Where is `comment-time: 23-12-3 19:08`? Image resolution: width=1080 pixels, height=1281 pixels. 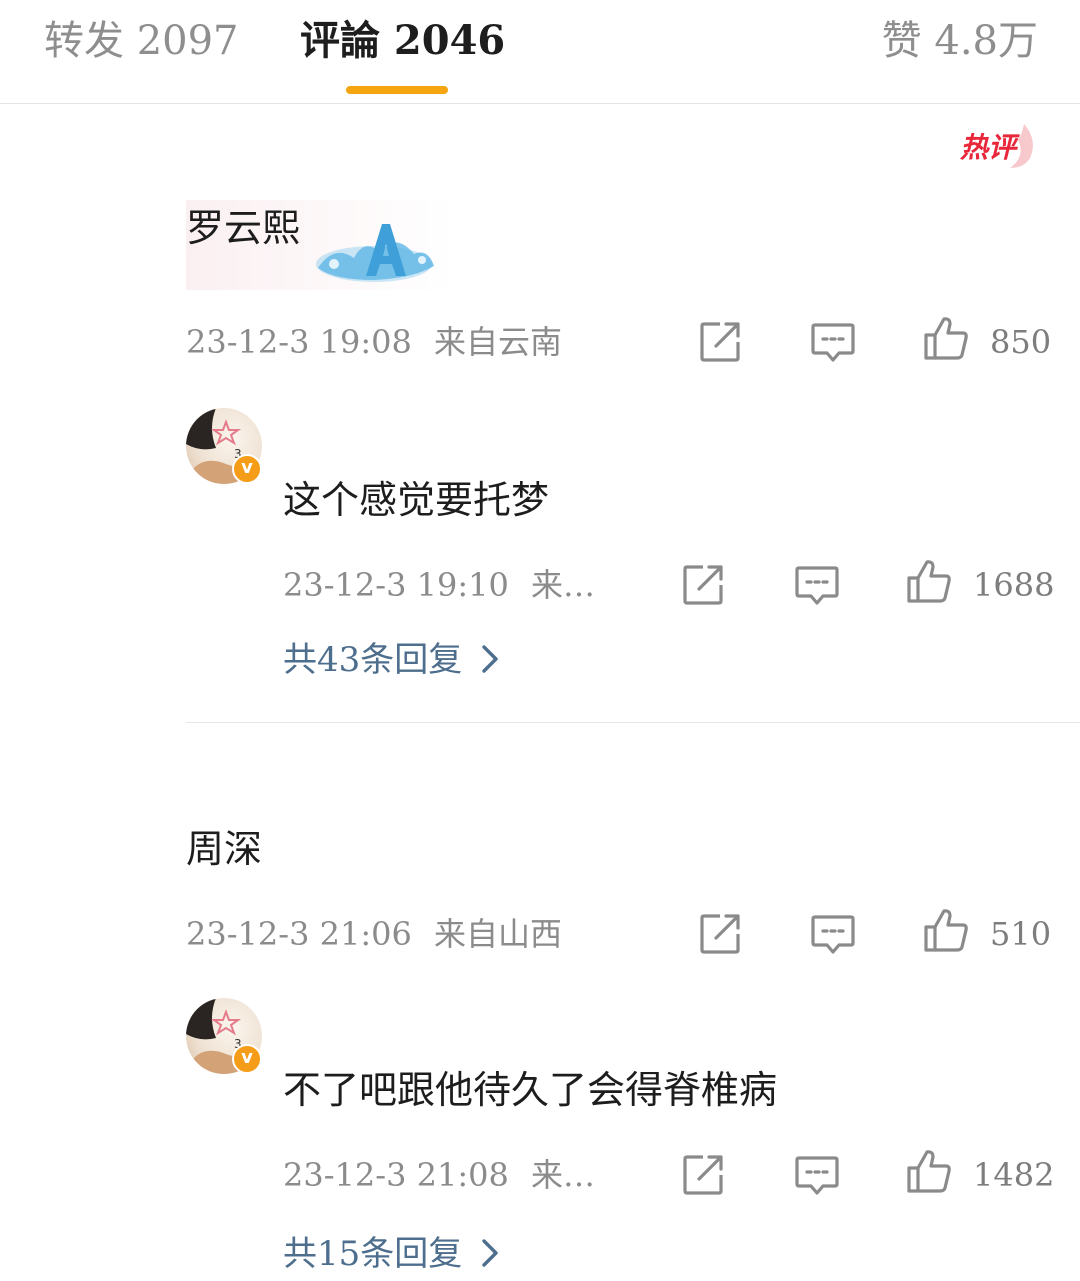
comment-time: 23-12-3 19:08 is located at coordinates (299, 342).